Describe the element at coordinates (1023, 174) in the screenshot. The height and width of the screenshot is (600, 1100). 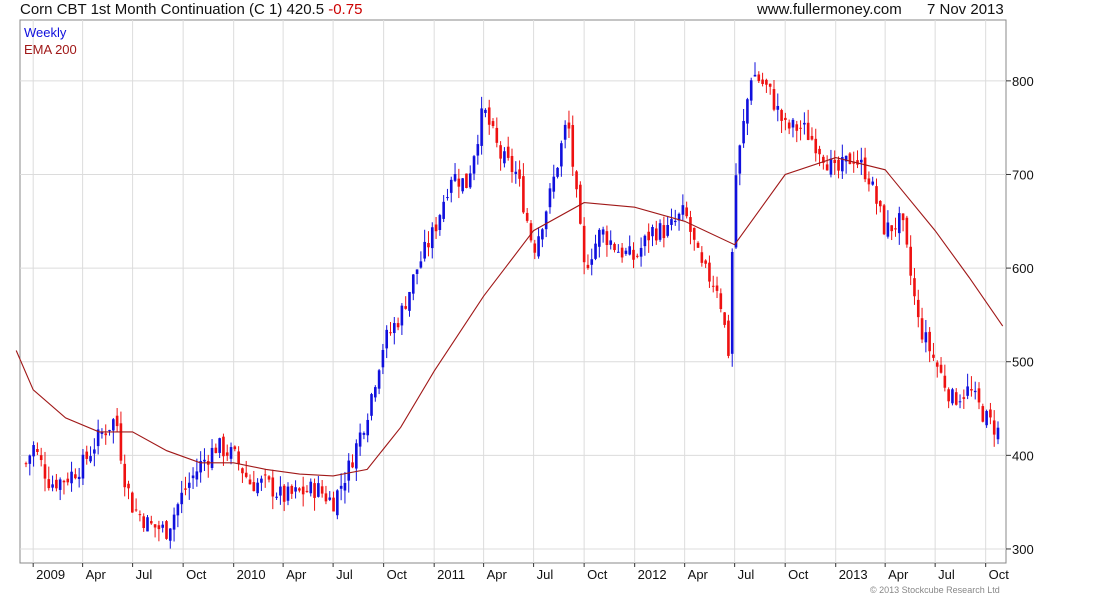
I see `y-tick-label: 700` at that location.